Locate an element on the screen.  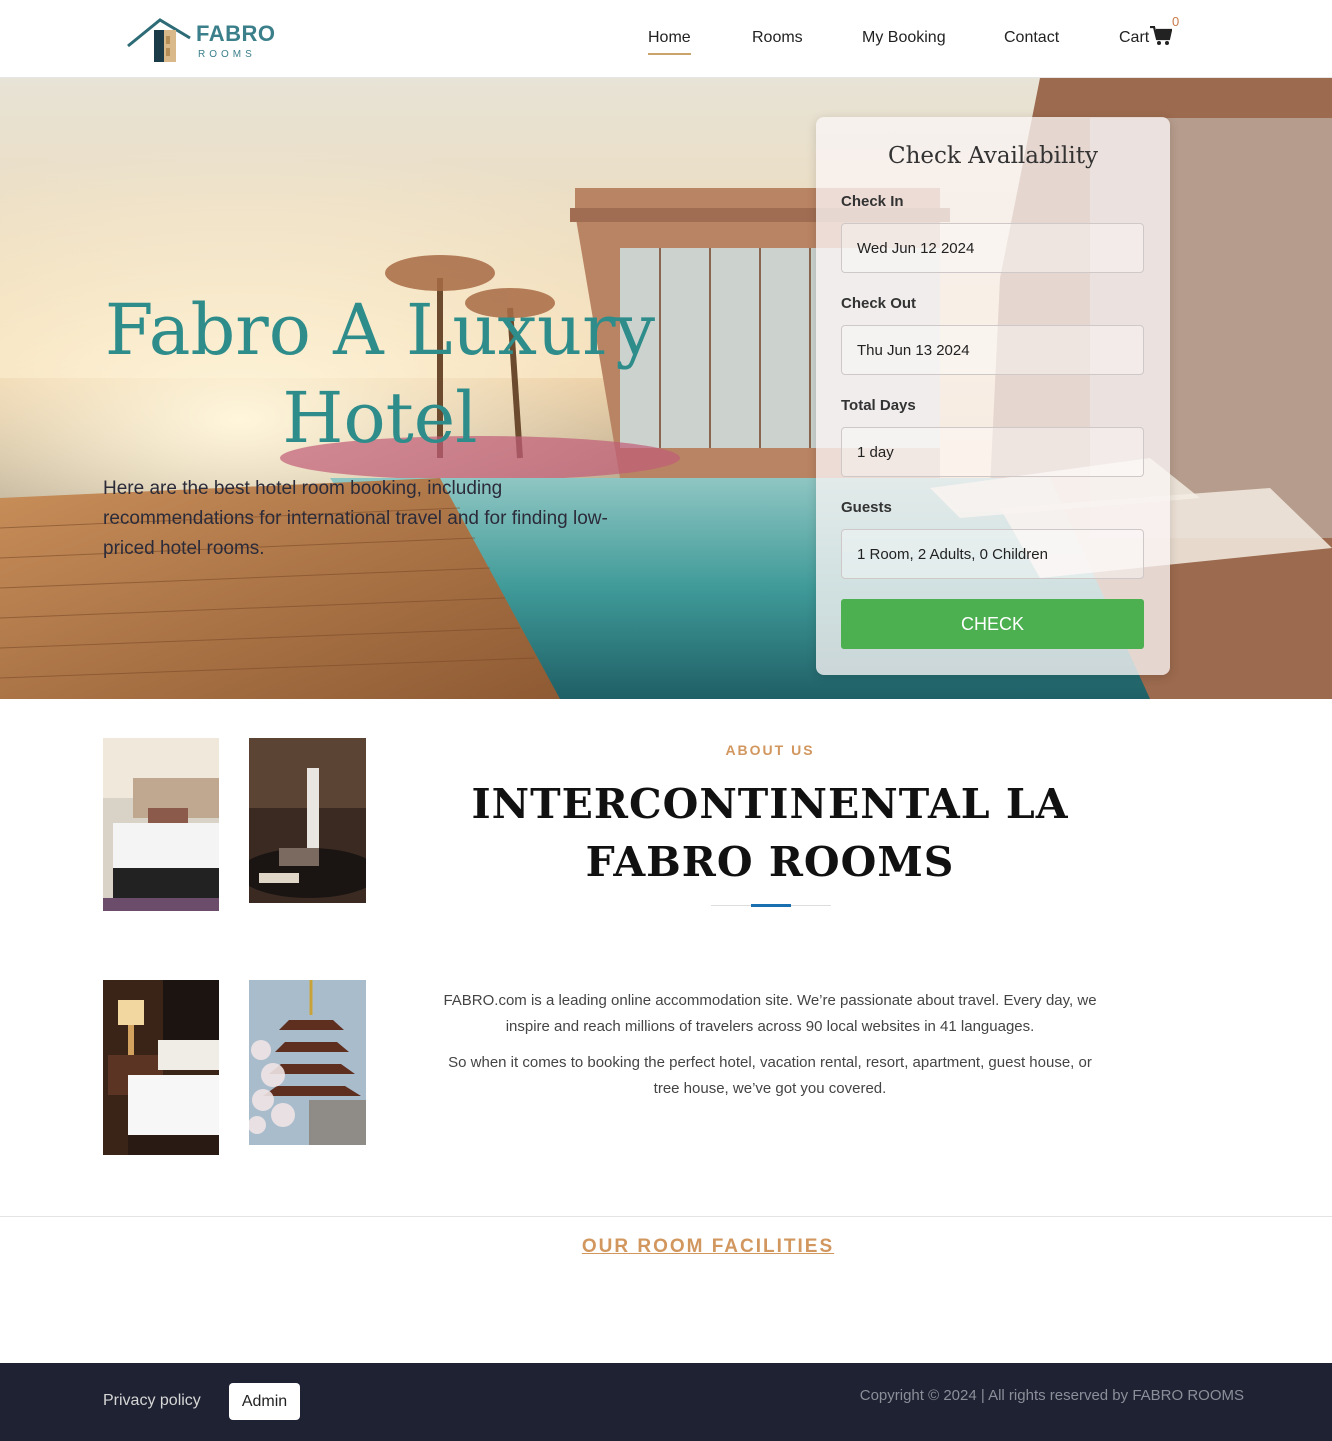
nav-rooms: Rooms is located at coordinates (777, 38).